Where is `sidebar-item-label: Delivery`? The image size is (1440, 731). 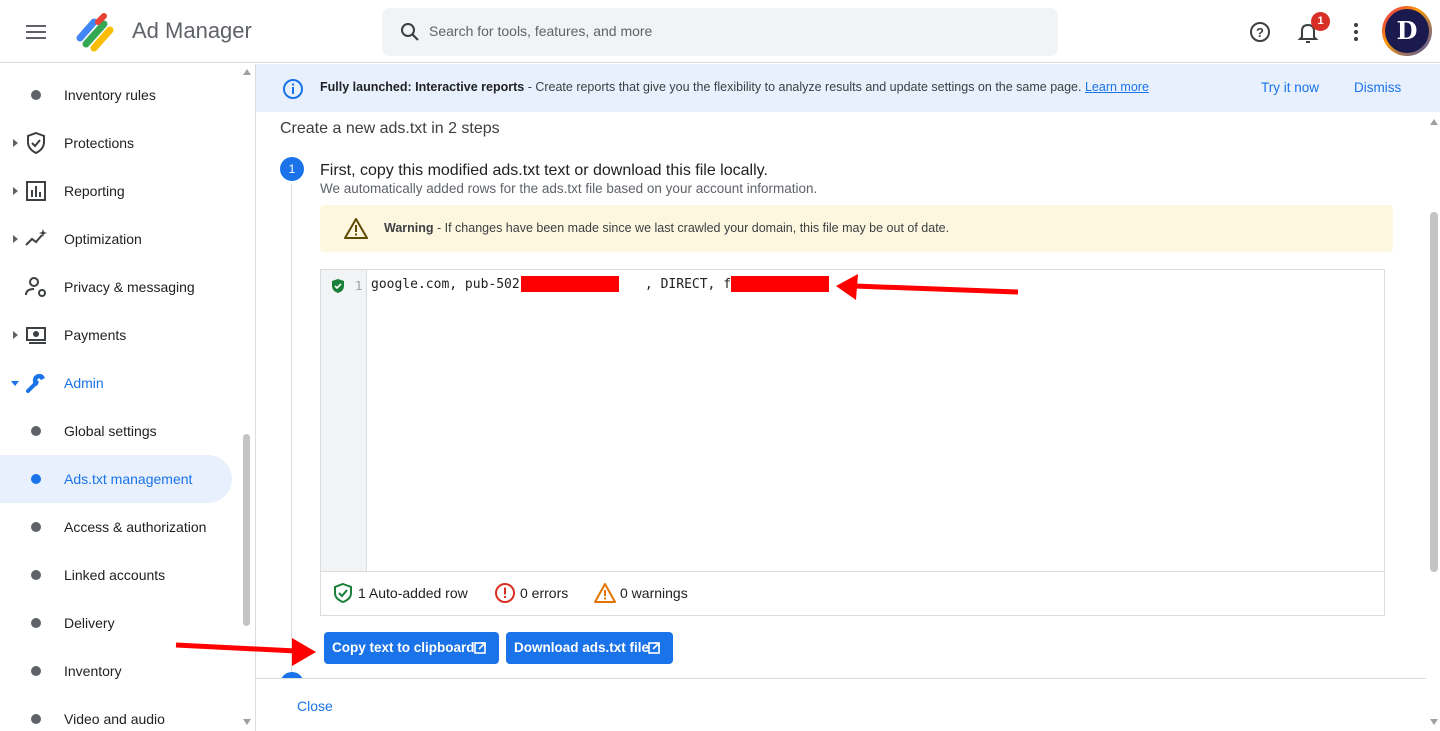 sidebar-item-label: Delivery is located at coordinates (89, 623).